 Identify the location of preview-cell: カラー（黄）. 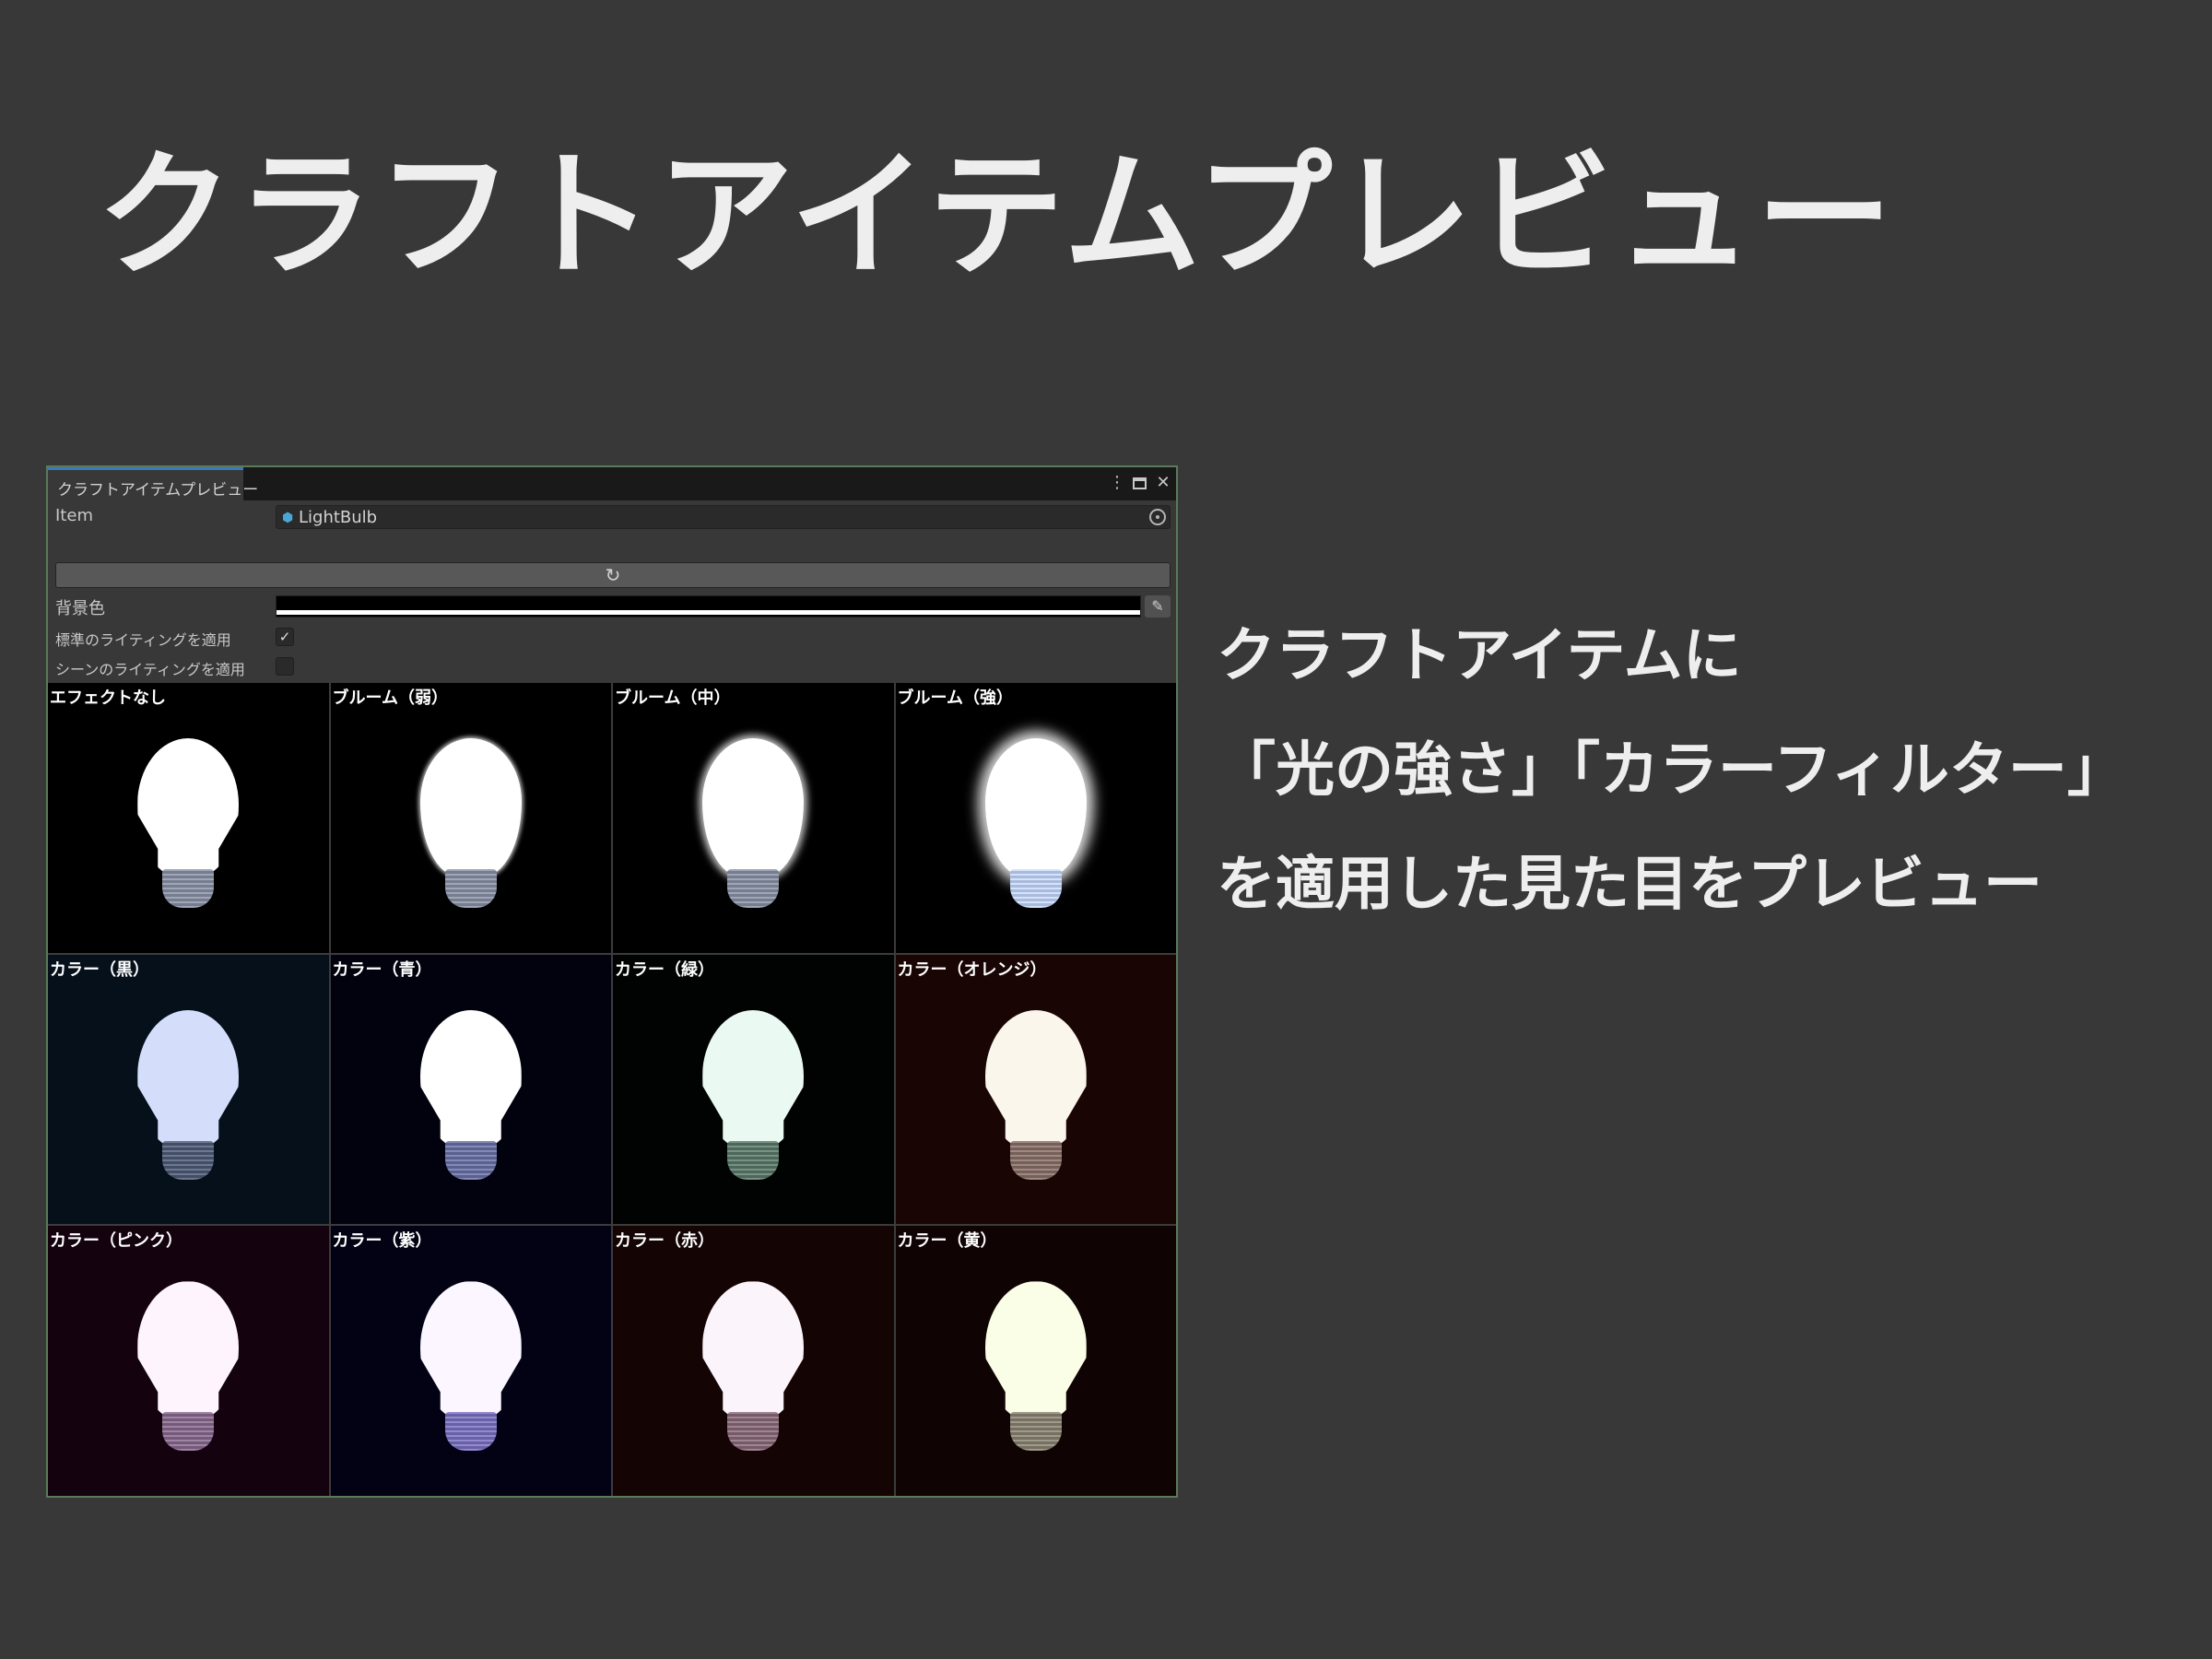
(1035, 1361).